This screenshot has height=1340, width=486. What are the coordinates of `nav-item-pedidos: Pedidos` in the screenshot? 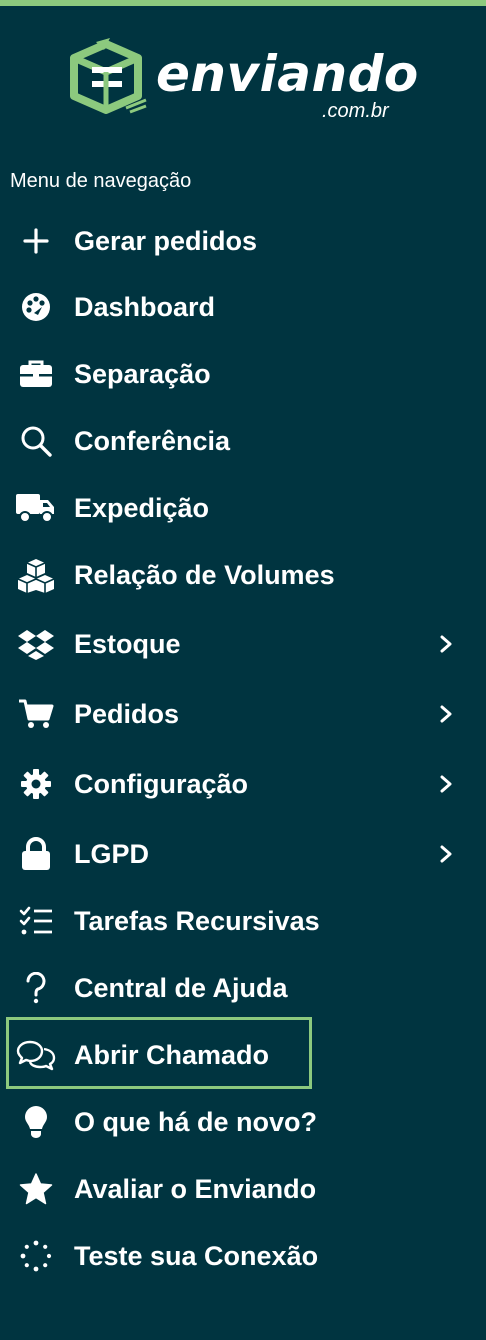 It's located at (243, 714).